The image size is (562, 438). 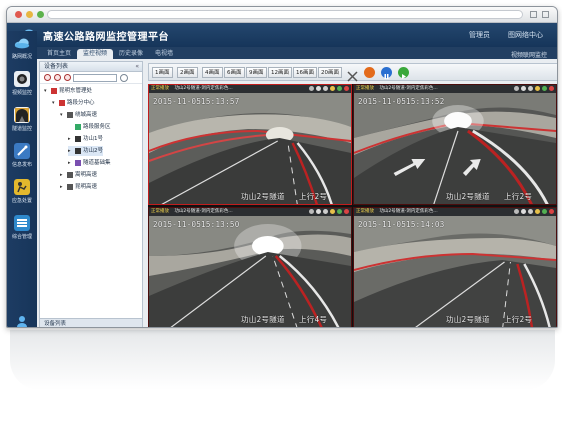 I want to click on tab-tv-wall: 电视墙, so click(x=164, y=54).